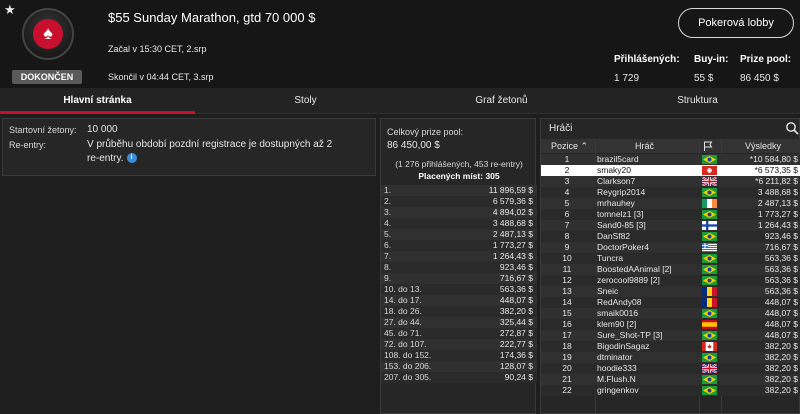 The height and width of the screenshot is (414, 800). What do you see at coordinates (781, 247) in the screenshot?
I see `player-result: 716,67 $` at bounding box center [781, 247].